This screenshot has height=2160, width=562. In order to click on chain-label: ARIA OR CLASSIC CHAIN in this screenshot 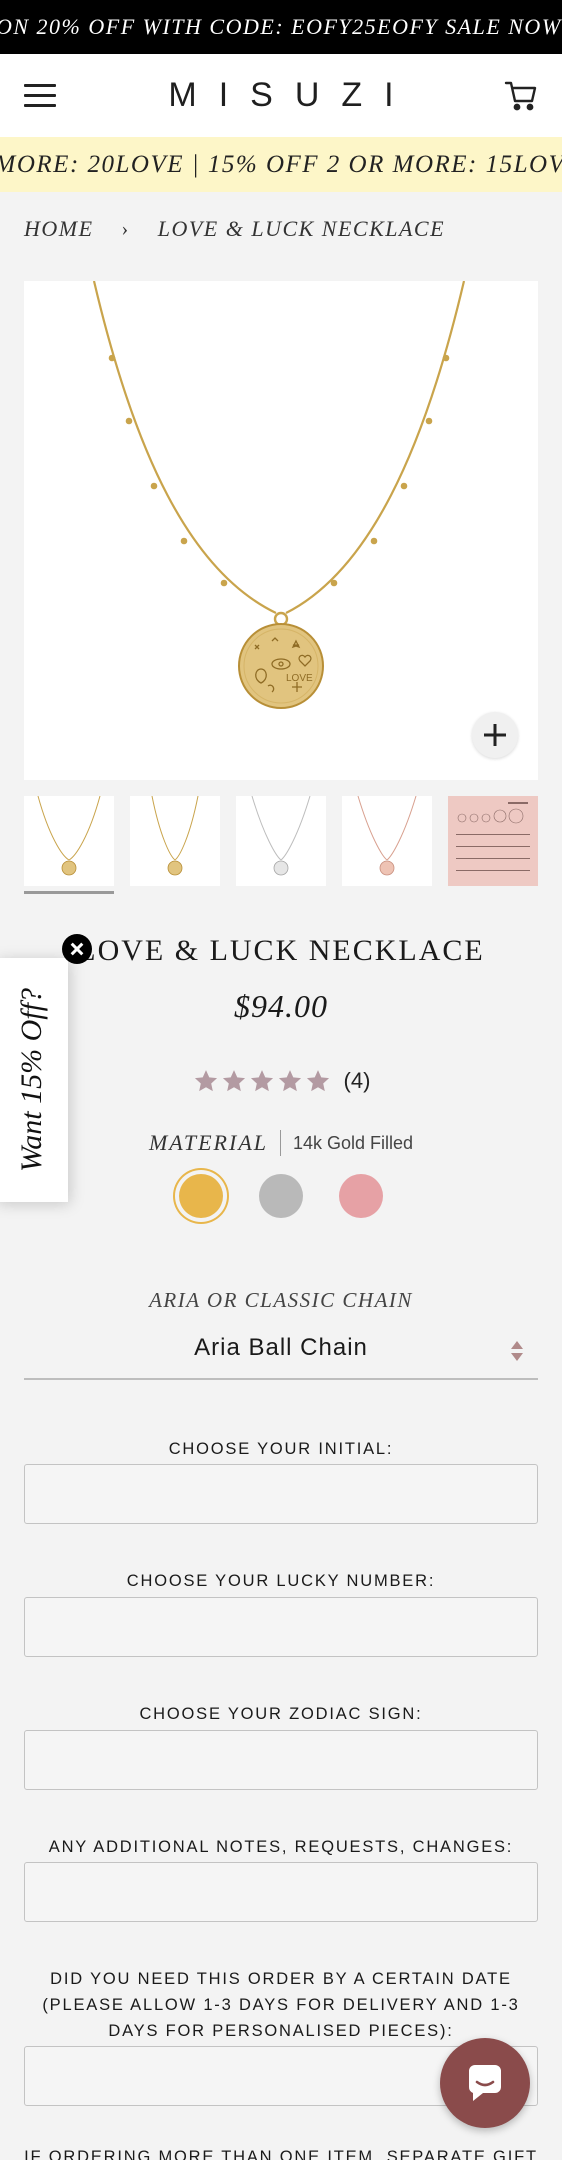, I will do `click(281, 1300)`.